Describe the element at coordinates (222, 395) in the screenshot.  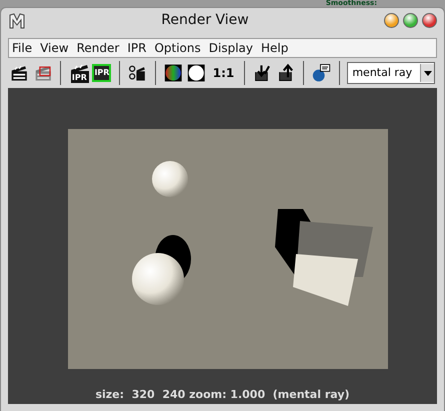
I see `status-text: size: 320 240 zoom: 1.000 (mental ray)` at that location.